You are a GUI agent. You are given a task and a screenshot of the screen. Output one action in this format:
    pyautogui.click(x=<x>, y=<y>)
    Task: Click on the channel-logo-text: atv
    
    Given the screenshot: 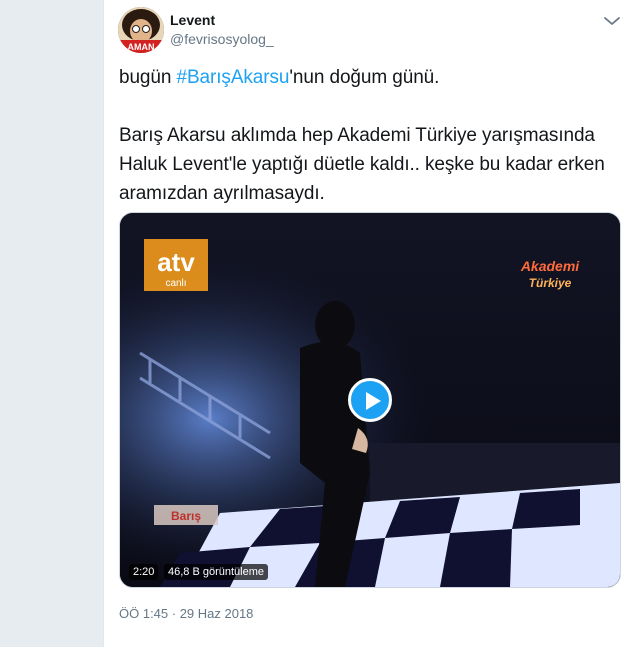 What is the action you would take?
    pyautogui.click(x=176, y=262)
    